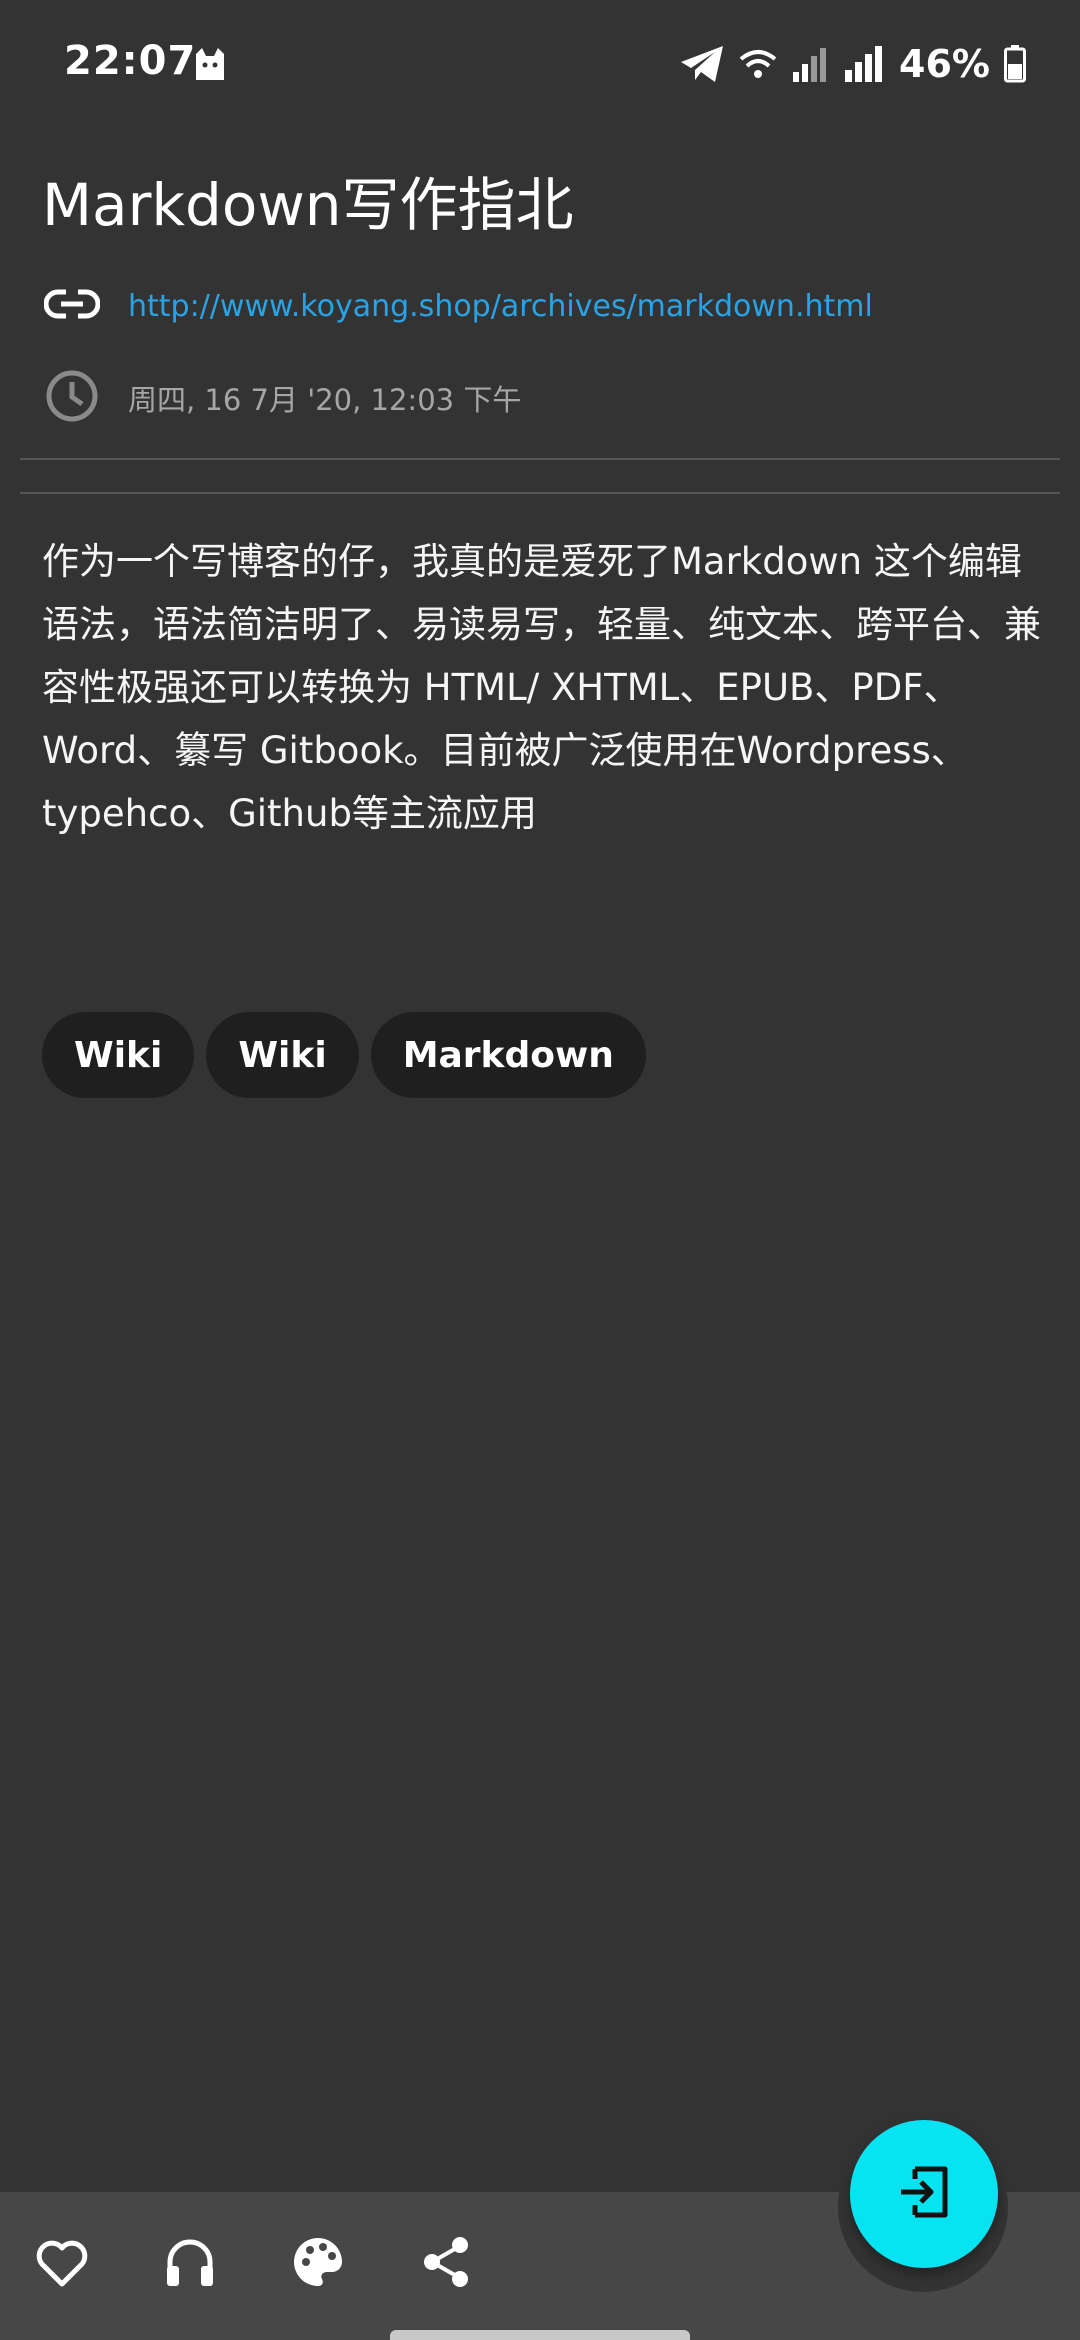 The image size is (1080, 2340). I want to click on favorite-button, so click(62, 2264).